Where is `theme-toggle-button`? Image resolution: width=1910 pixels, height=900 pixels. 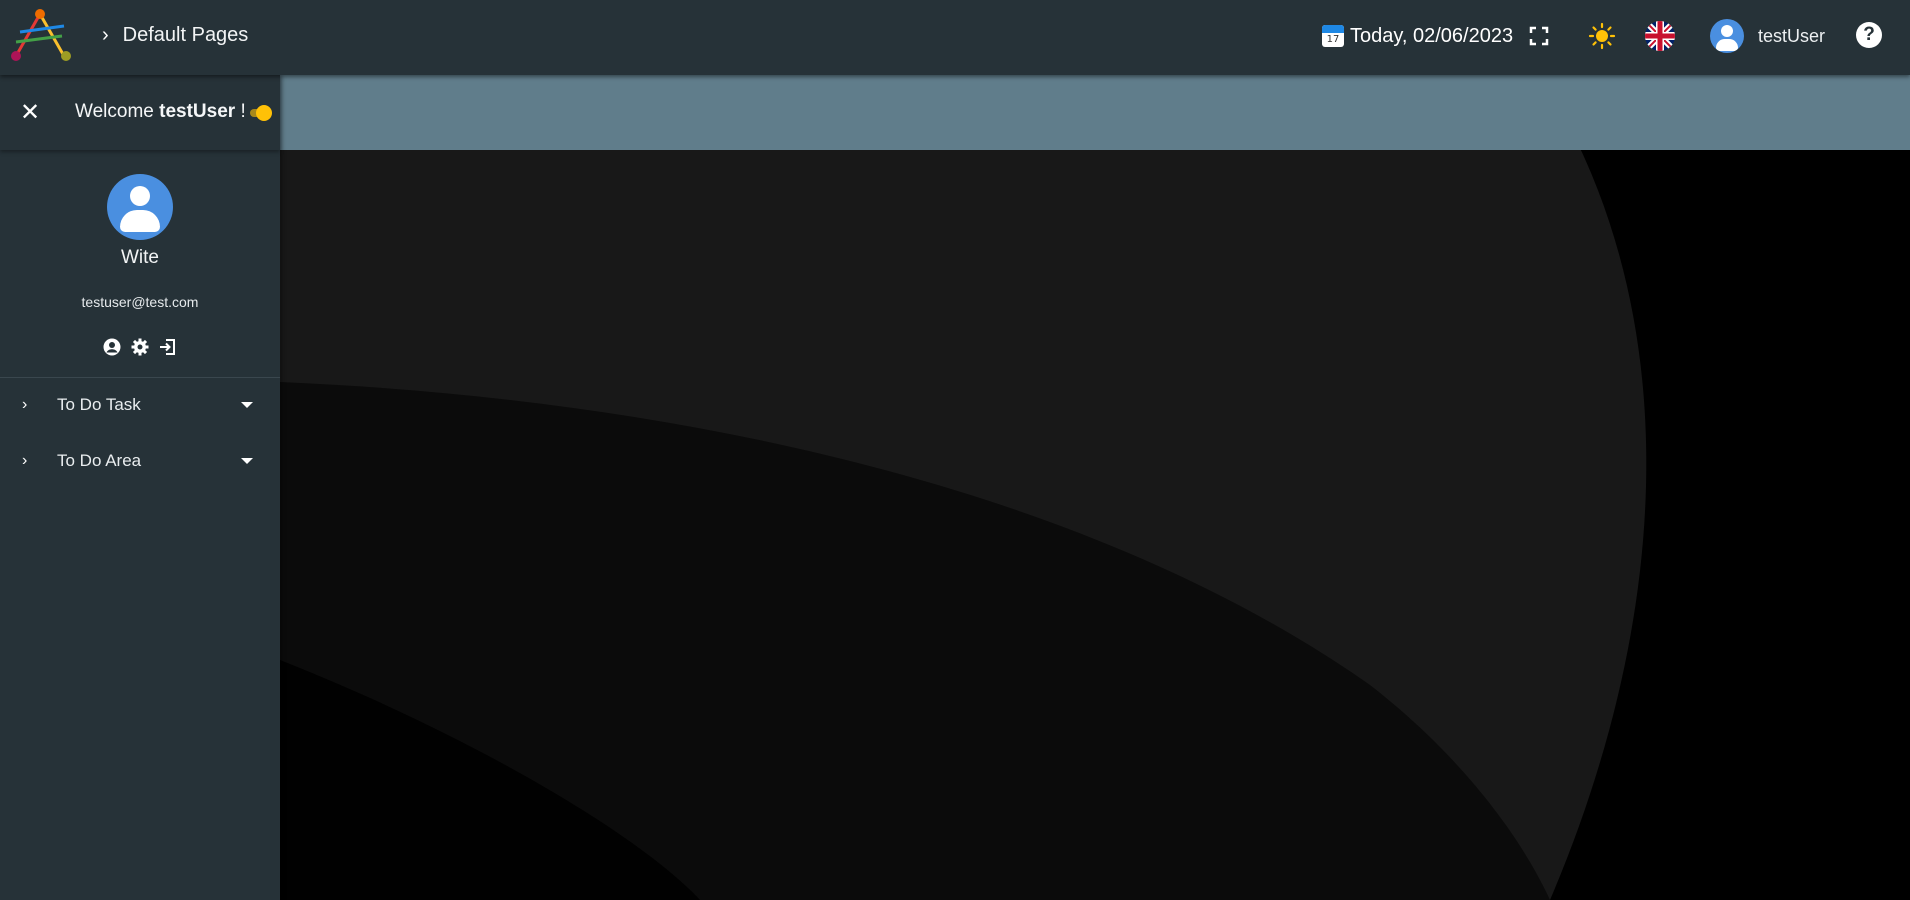
theme-toggle-button is located at coordinates (1602, 36).